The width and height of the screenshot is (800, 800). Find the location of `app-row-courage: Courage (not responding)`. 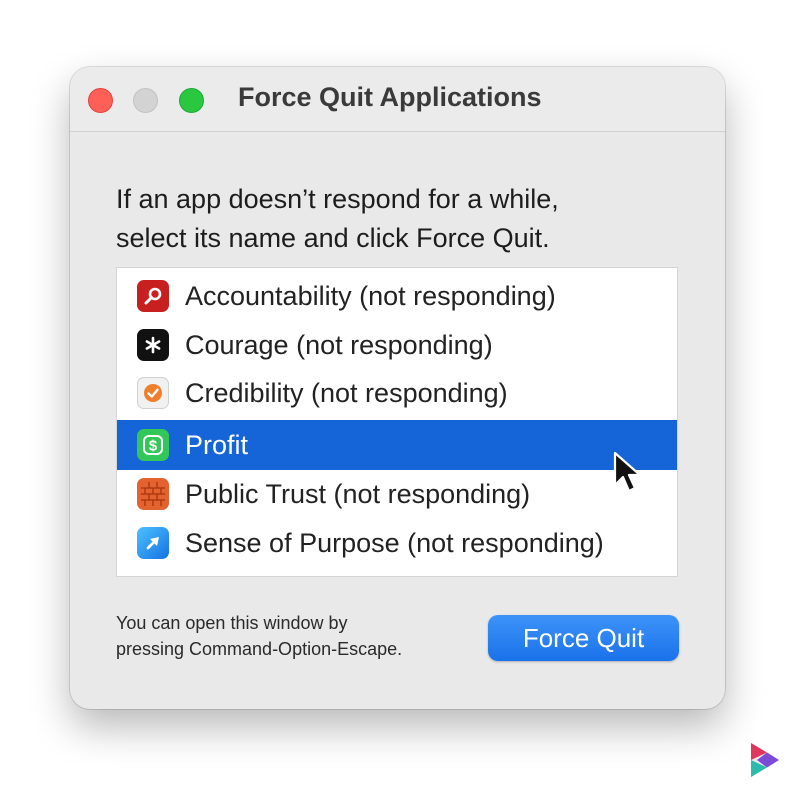

app-row-courage: Courage (not responding) is located at coordinates (397, 345).